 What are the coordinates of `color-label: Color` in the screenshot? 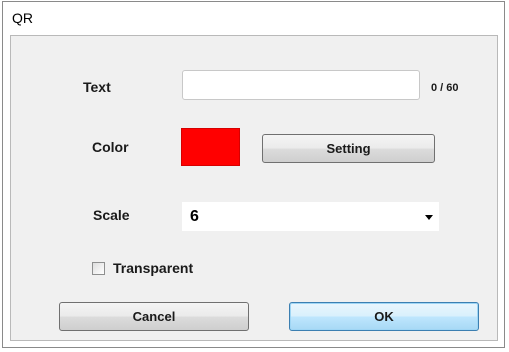 It's located at (110, 147).